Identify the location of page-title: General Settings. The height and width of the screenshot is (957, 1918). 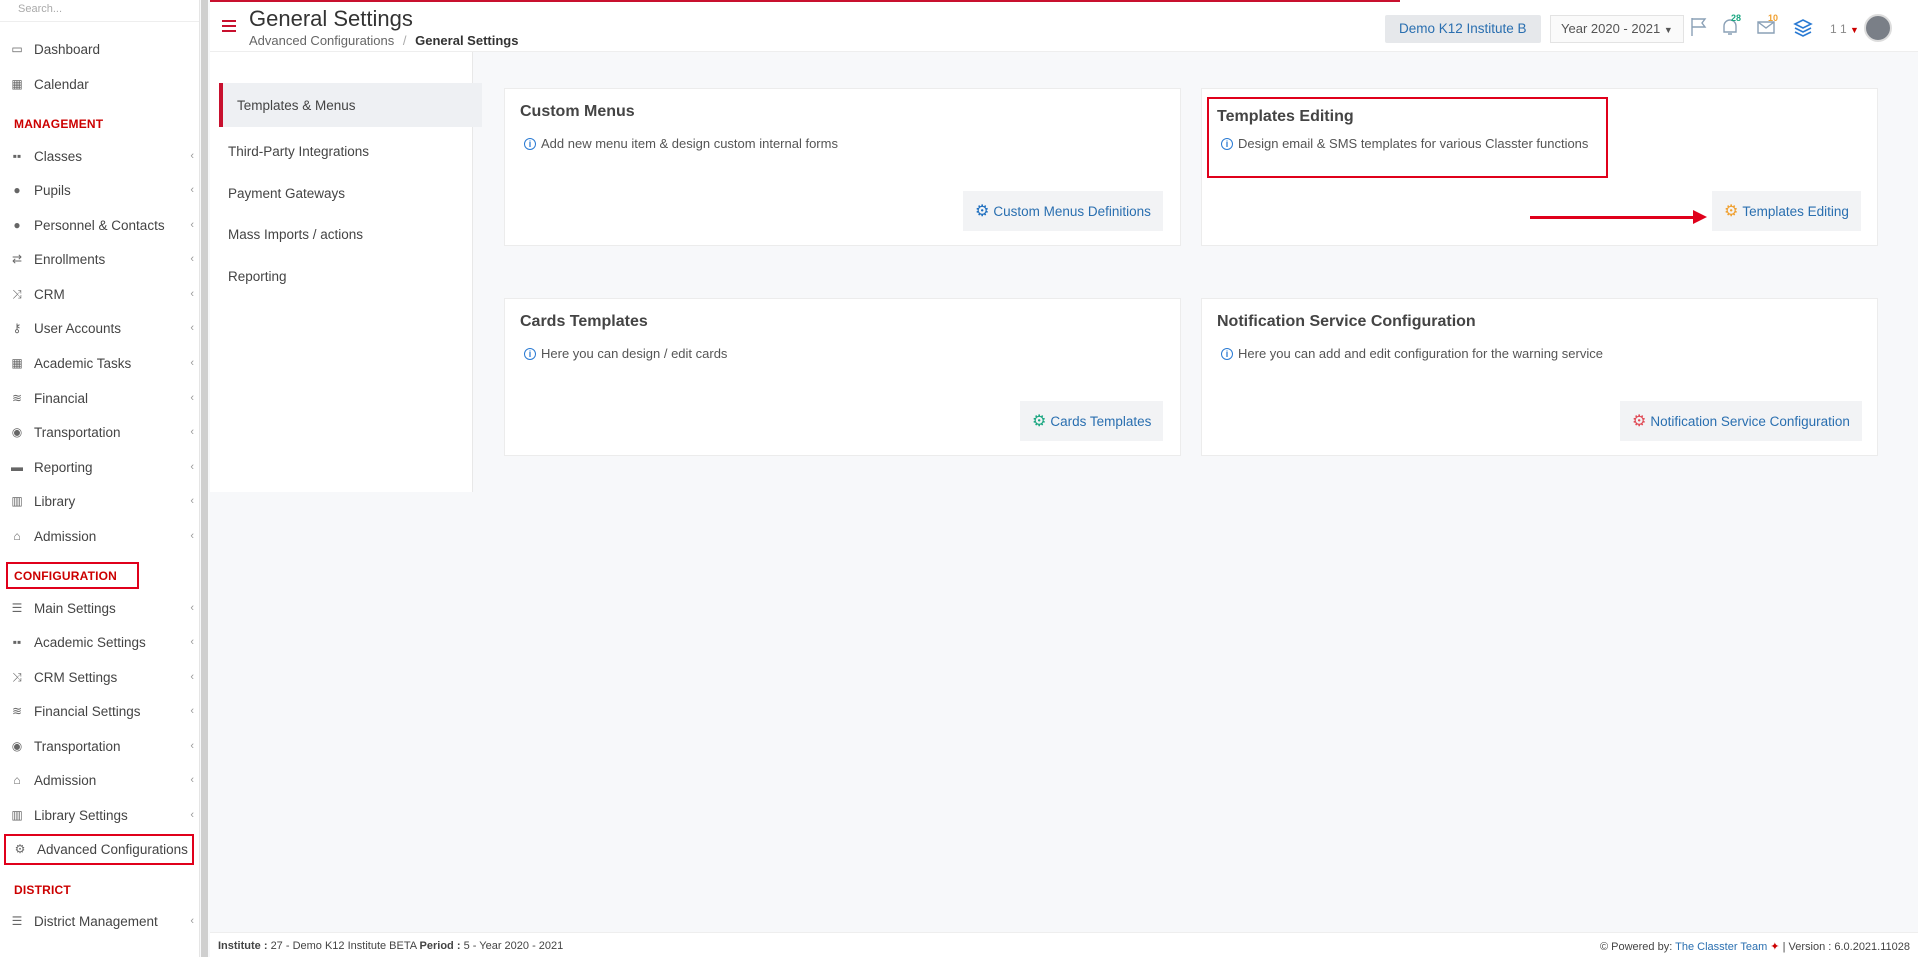
(331, 18).